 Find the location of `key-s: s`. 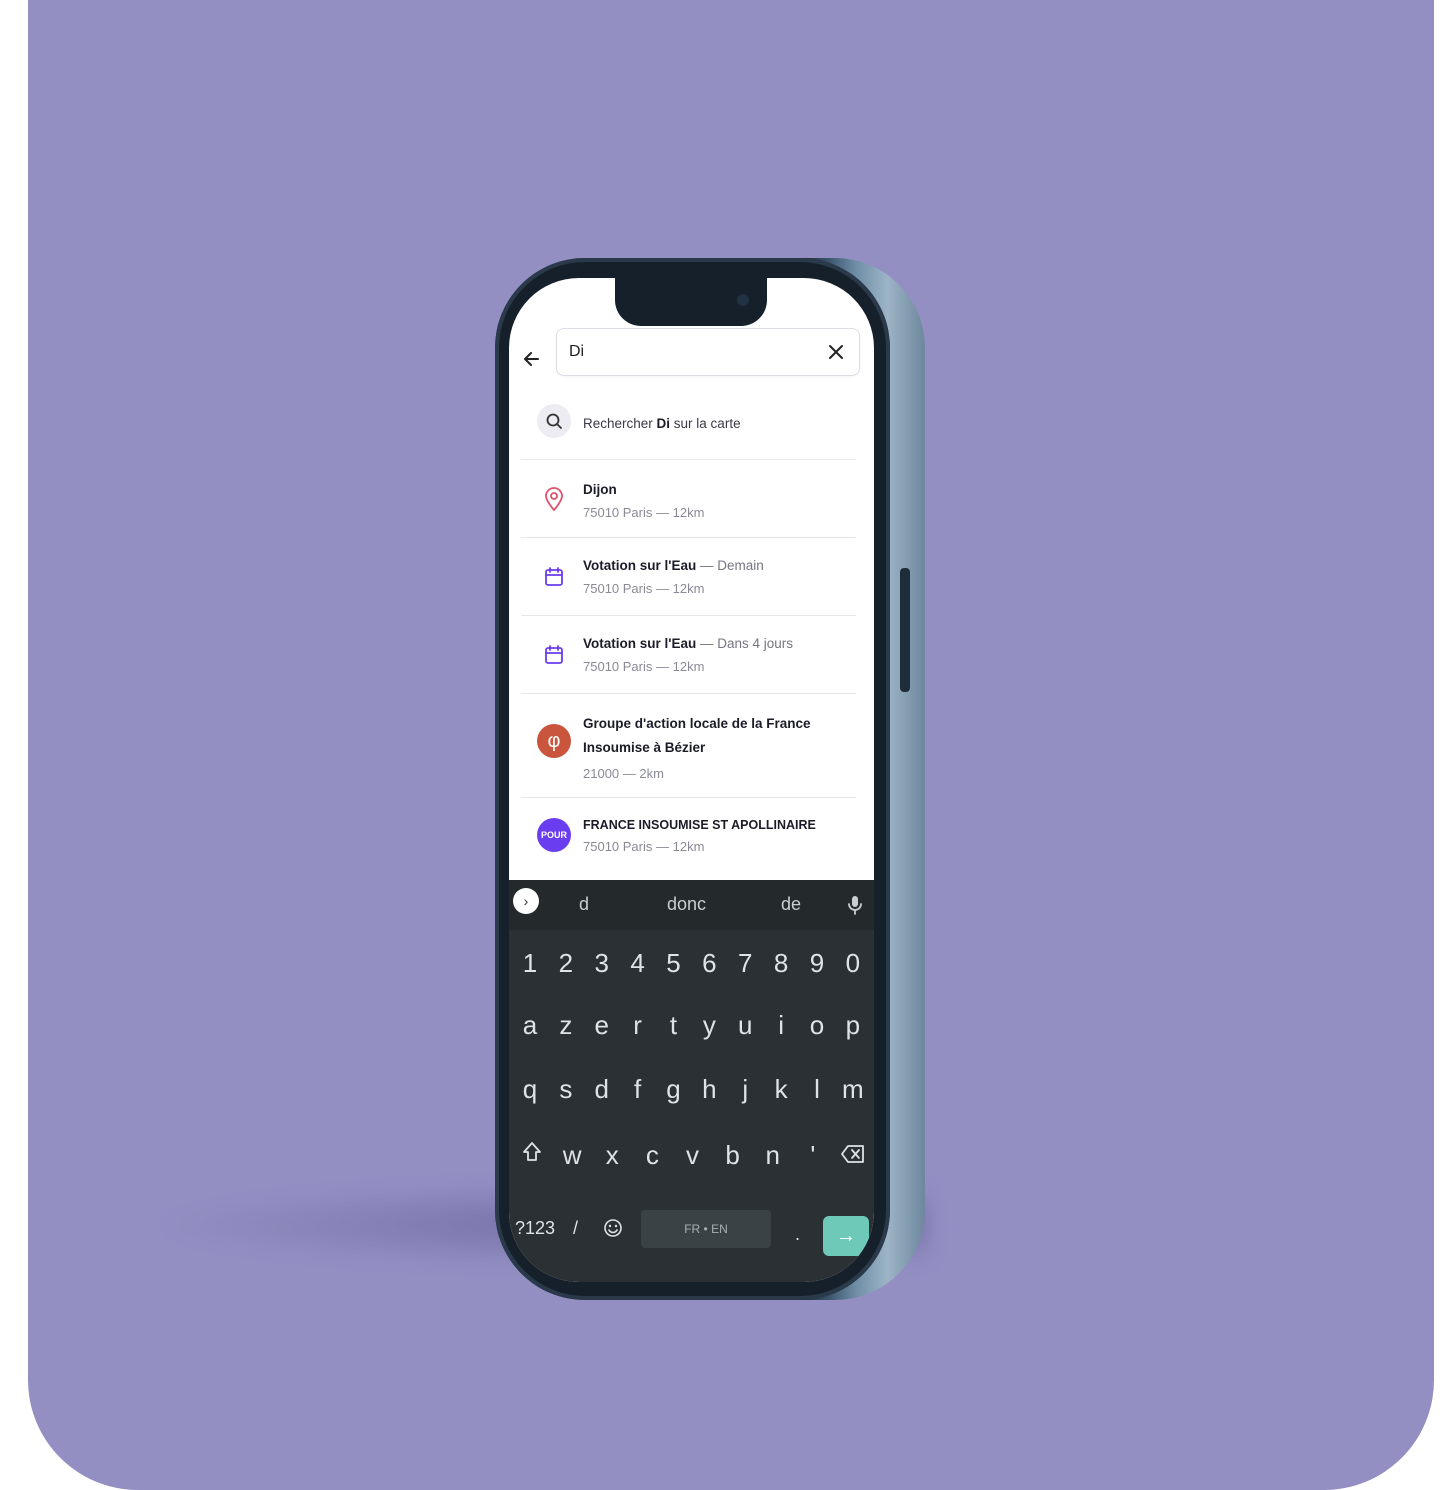

key-s: s is located at coordinates (566, 1089).